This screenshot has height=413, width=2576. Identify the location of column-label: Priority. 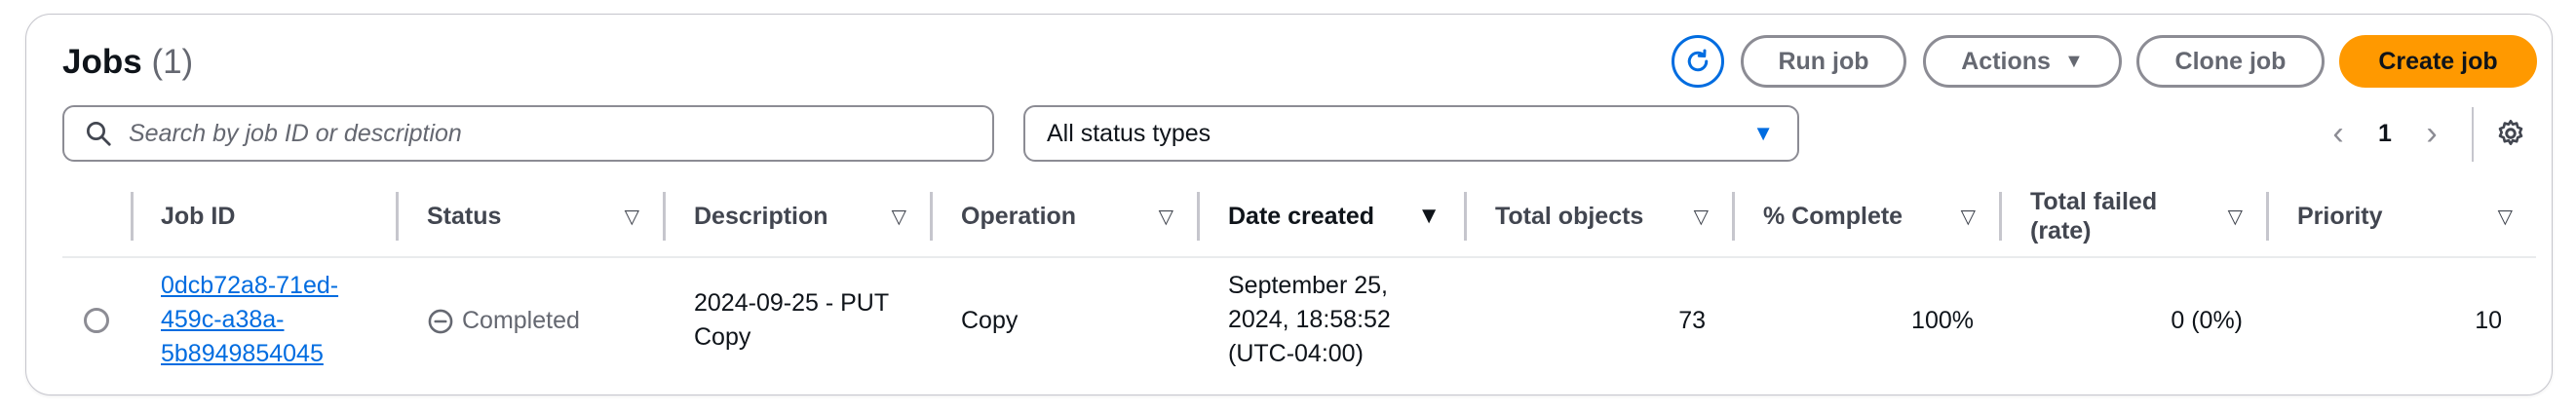
(2340, 217).